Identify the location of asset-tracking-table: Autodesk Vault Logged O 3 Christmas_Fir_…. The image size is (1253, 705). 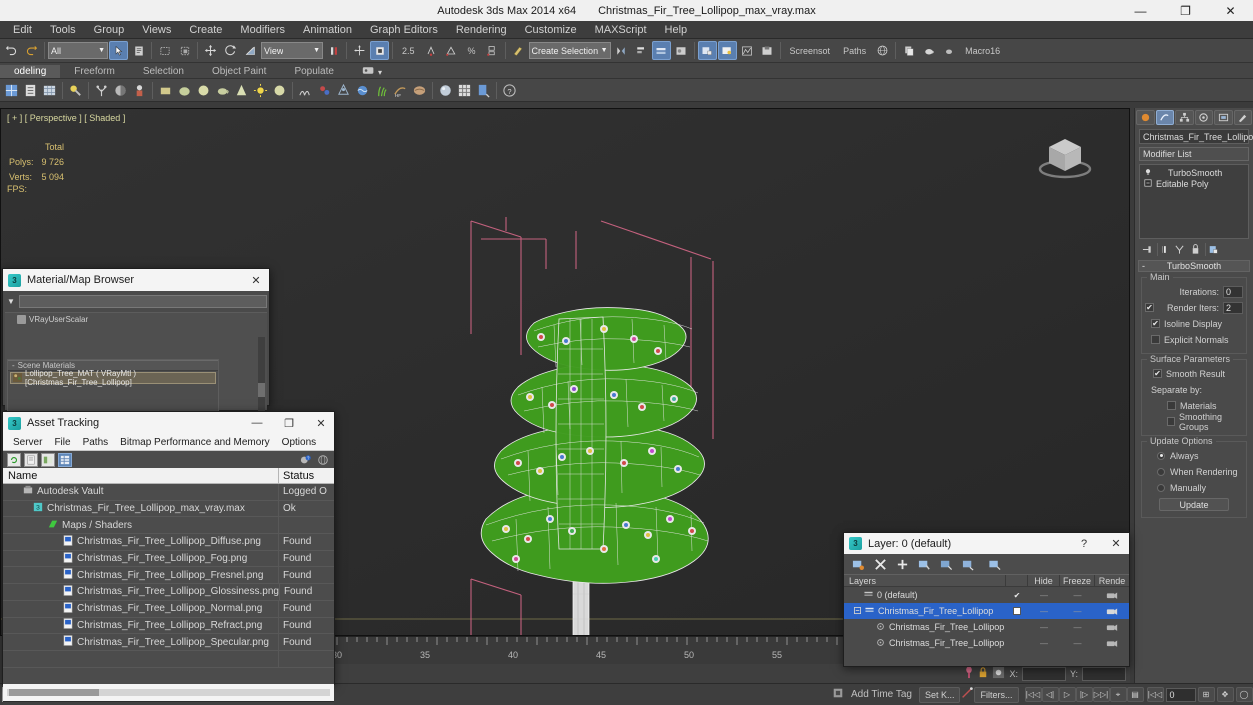
(168, 584).